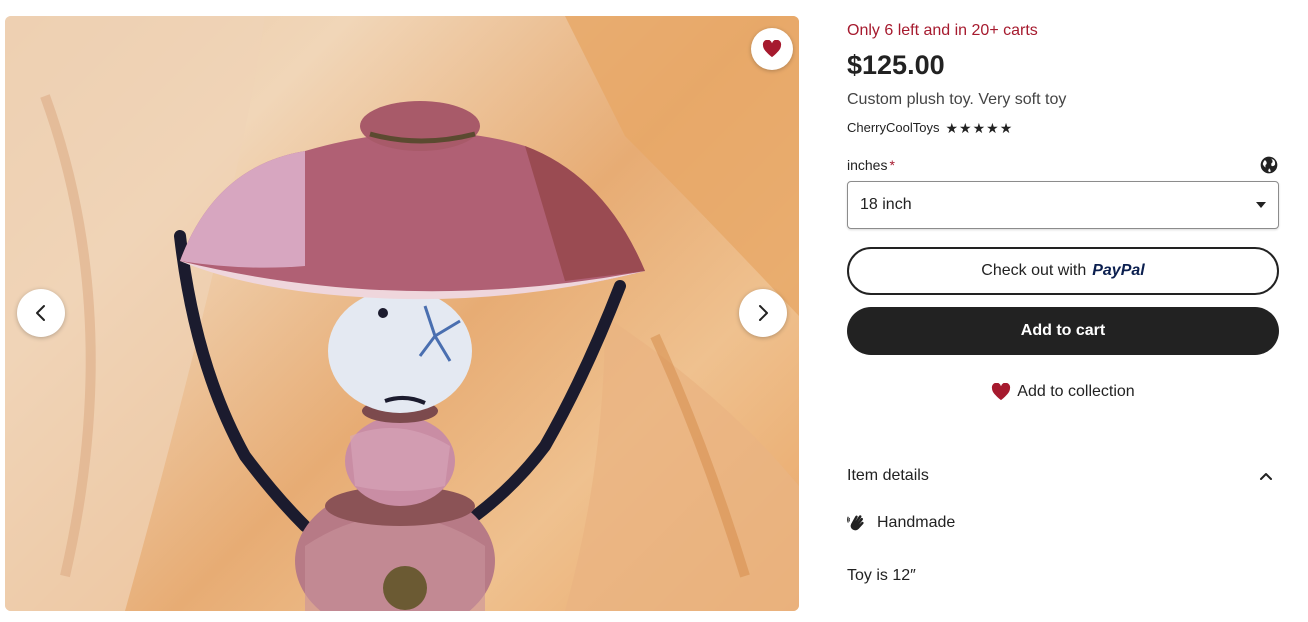 The width and height of the screenshot is (1308, 622). I want to click on variation-label: inches *, so click(871, 165).